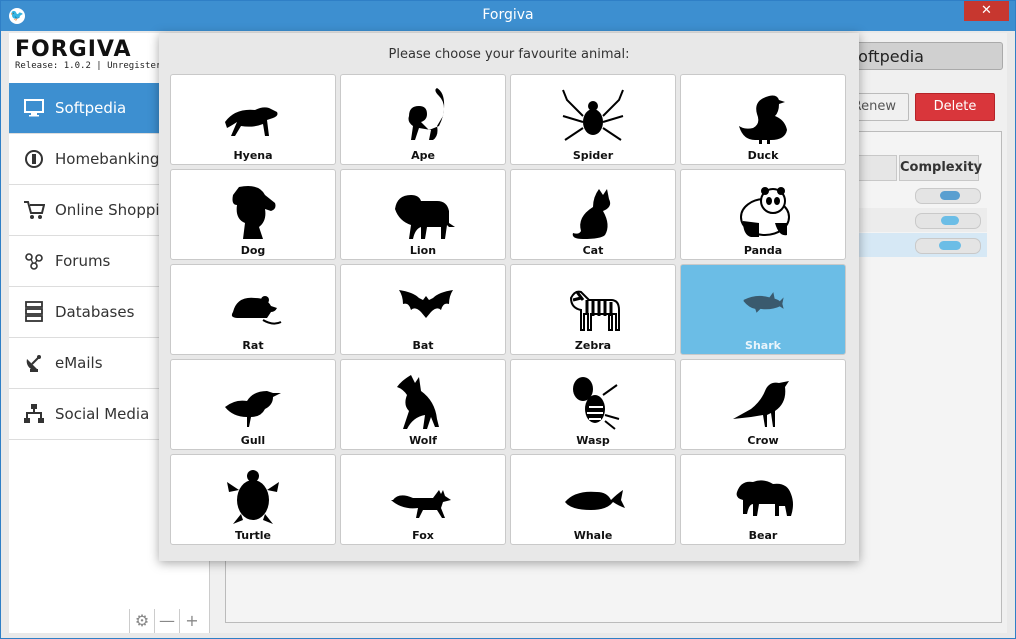 This screenshot has width=1016, height=639. Describe the element at coordinates (763, 250) in the screenshot. I see `animal-label: Panda` at that location.